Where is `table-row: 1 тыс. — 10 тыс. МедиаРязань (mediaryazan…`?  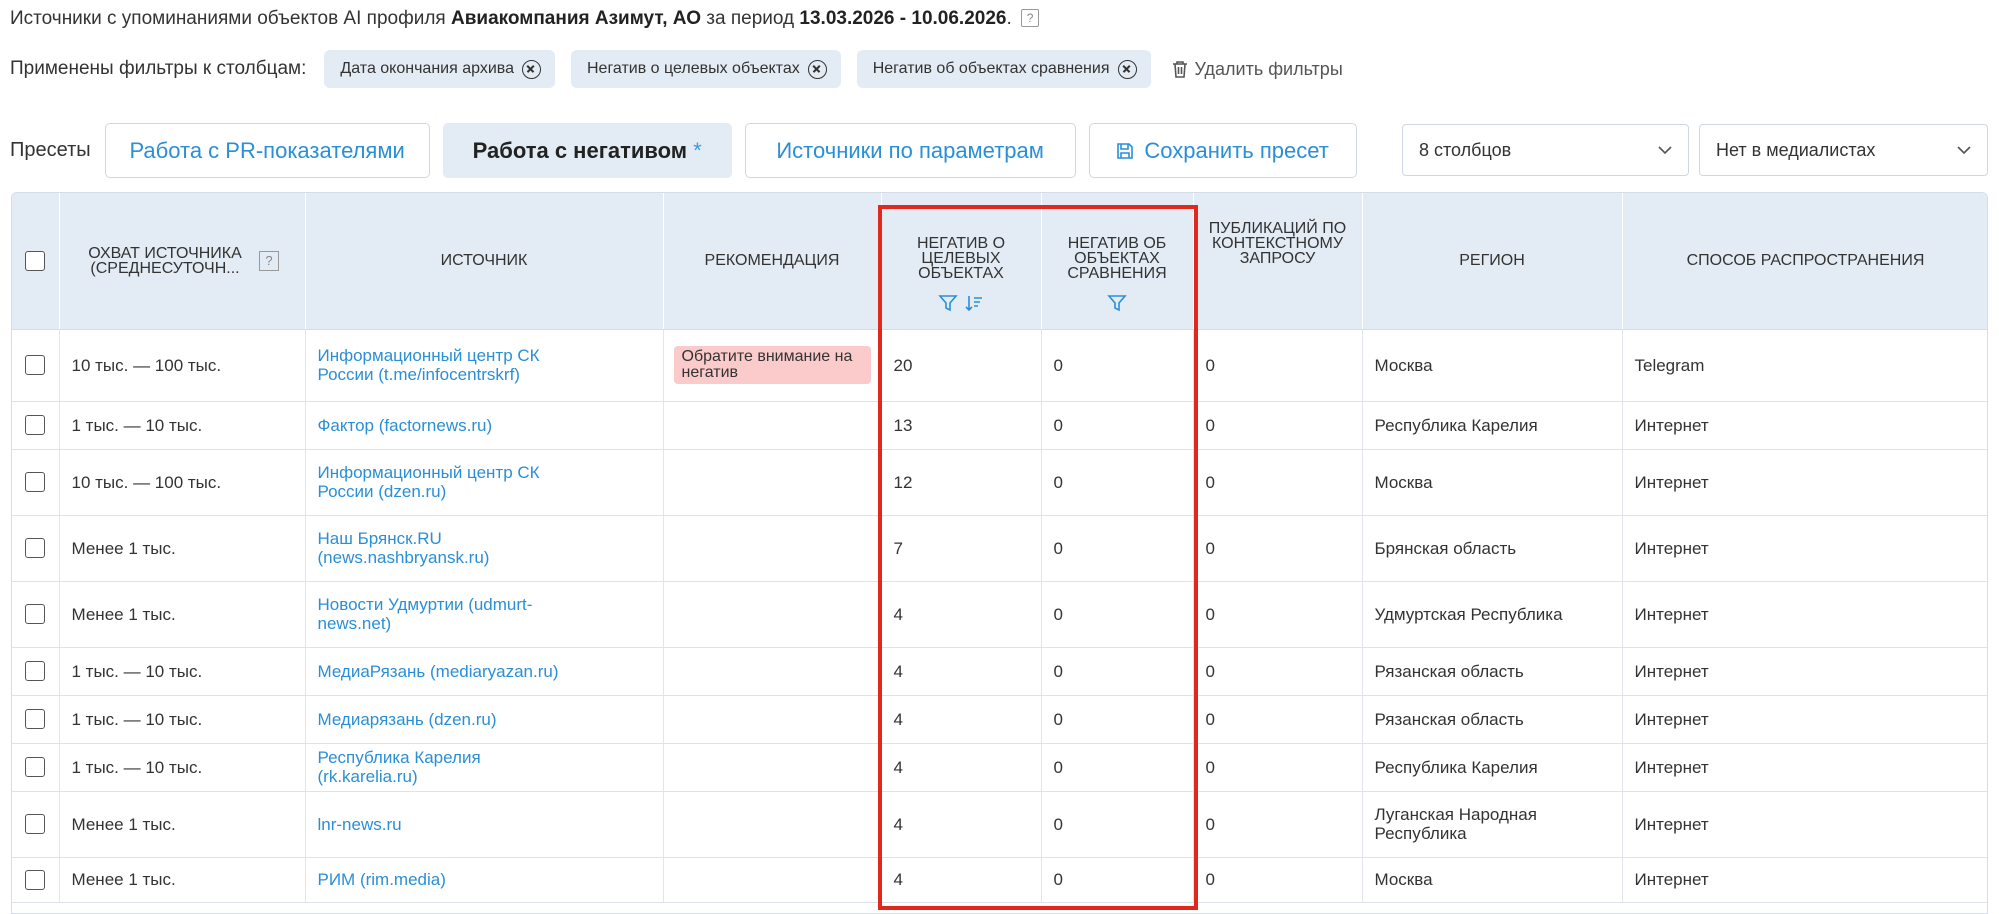 table-row: 1 тыс. — 10 тыс. МедиаРязань (mediaryazan… is located at coordinates (999, 671).